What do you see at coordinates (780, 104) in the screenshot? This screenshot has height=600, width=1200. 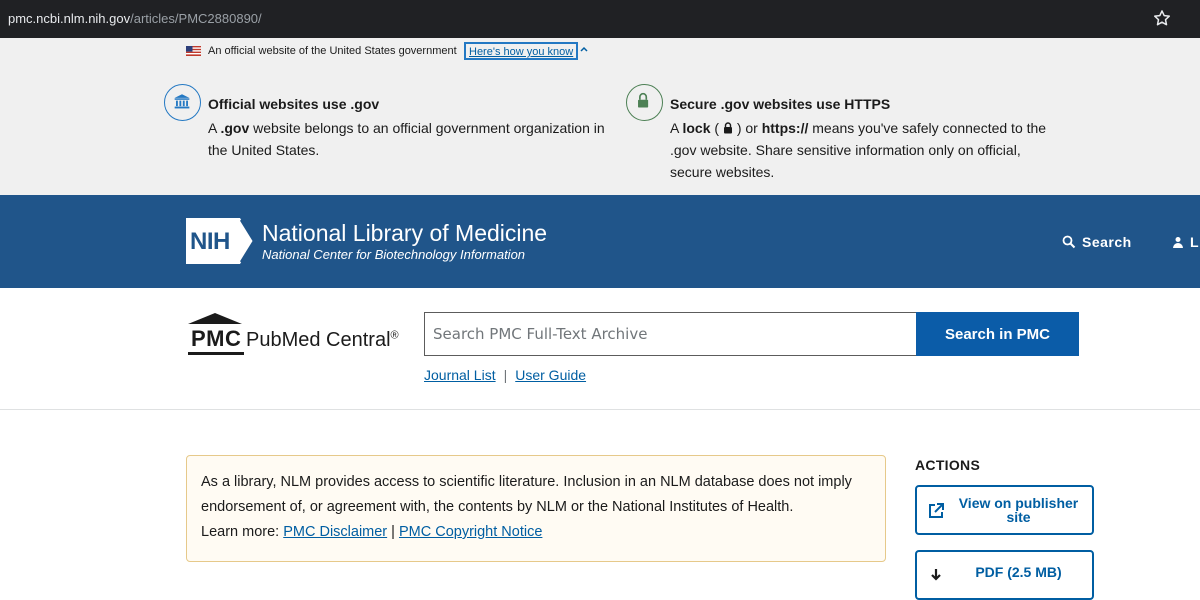 I see `secure-https-title: Secure .gov websites use HTTPS` at bounding box center [780, 104].